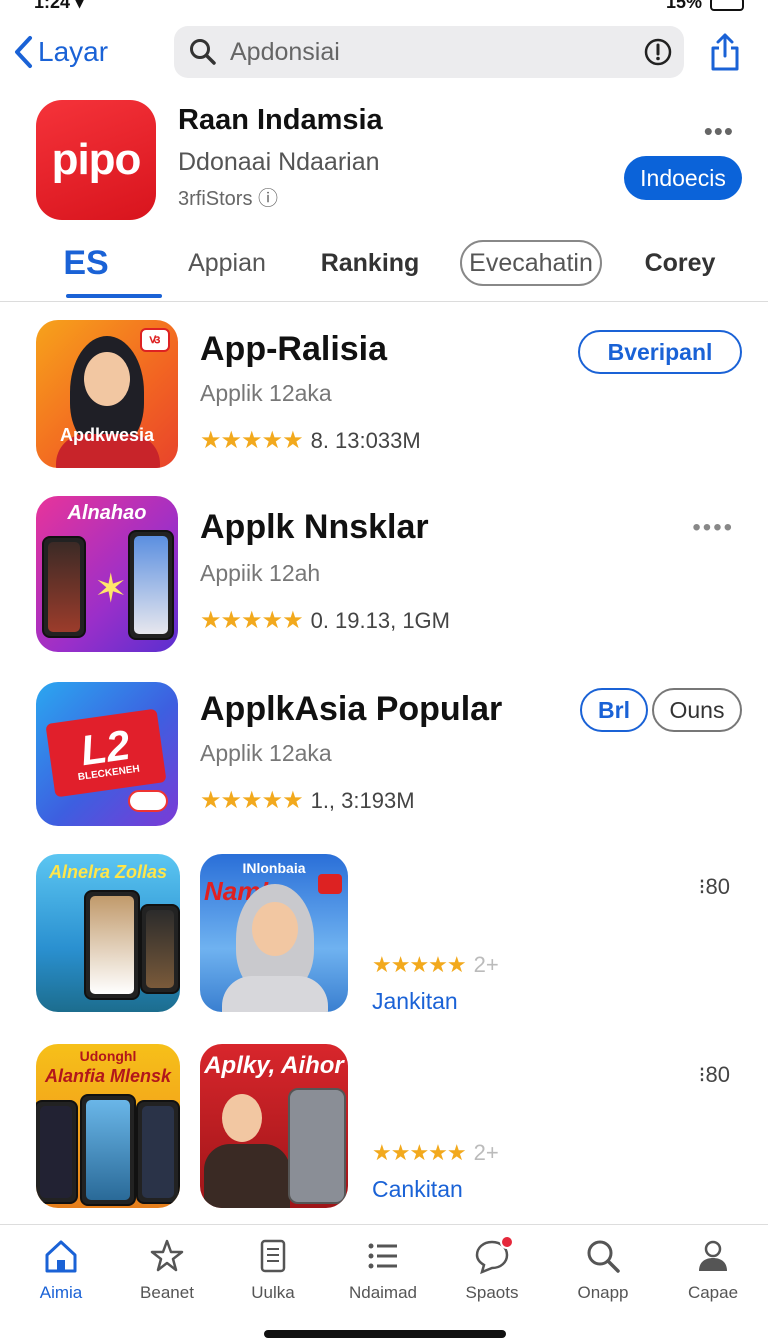 The width and height of the screenshot is (768, 1344). Describe the element at coordinates (273, 1256) in the screenshot. I see `document-icon` at that location.